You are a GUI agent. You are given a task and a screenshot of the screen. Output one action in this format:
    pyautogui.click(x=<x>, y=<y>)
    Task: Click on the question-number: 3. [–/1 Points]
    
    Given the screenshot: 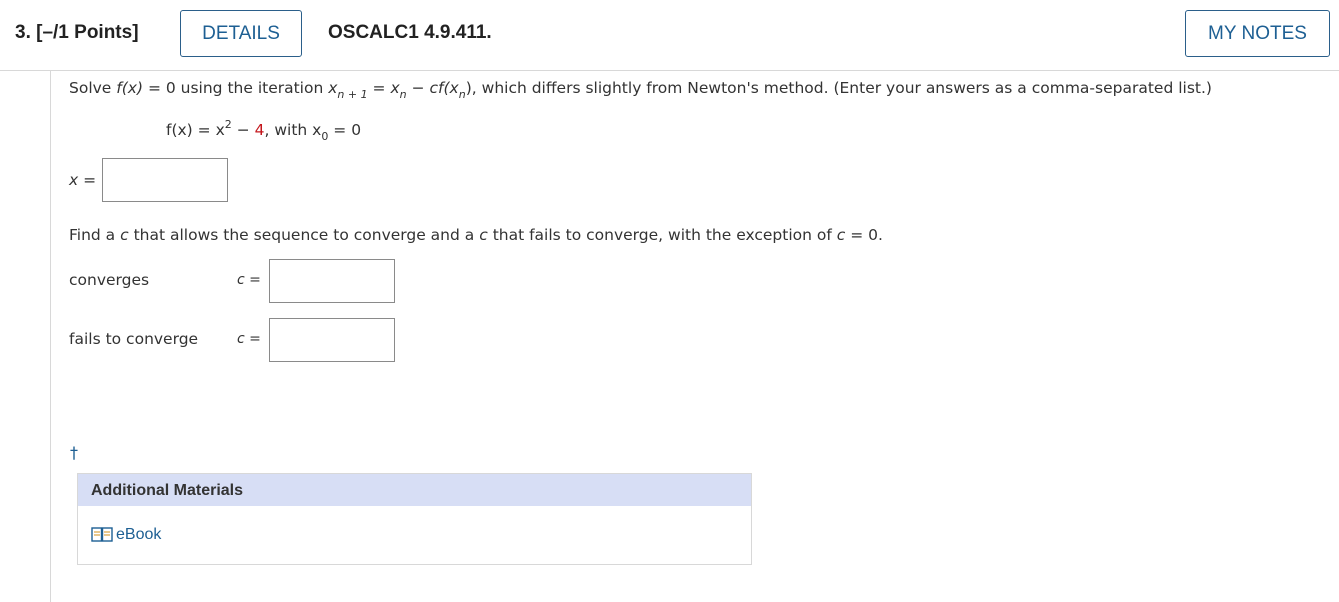 What is the action you would take?
    pyautogui.click(x=77, y=32)
    